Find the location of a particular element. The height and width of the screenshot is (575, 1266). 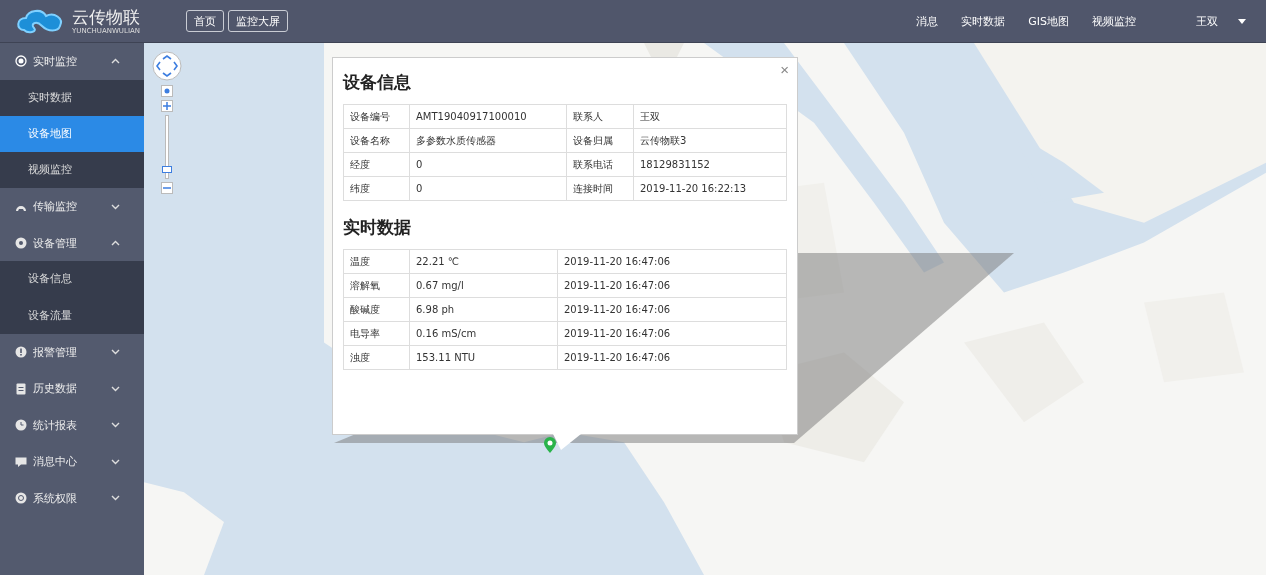

gear-icon is located at coordinates (21, 243).